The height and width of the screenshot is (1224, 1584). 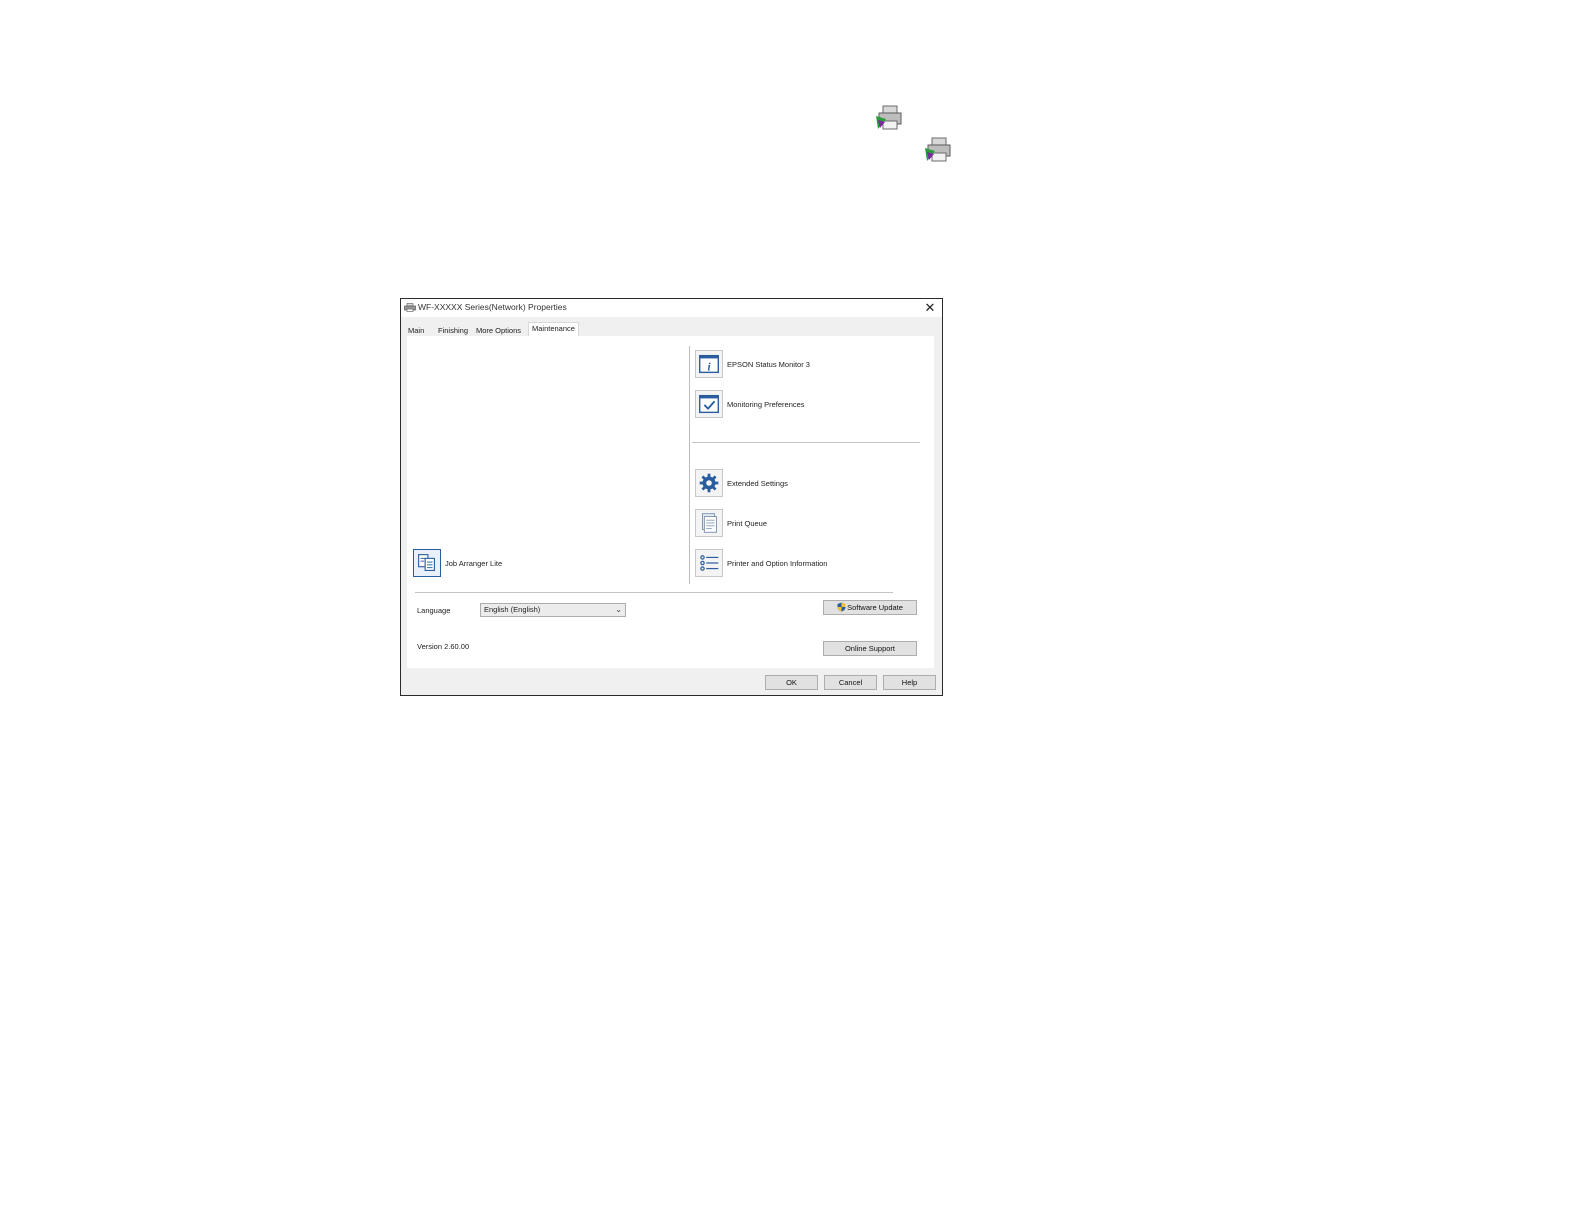 What do you see at coordinates (930, 308) in the screenshot?
I see `close-icon: ✕` at bounding box center [930, 308].